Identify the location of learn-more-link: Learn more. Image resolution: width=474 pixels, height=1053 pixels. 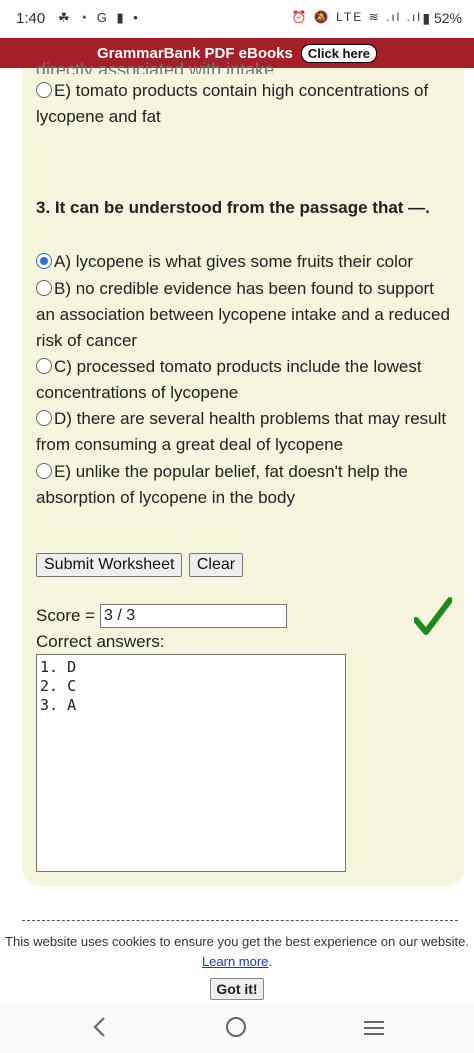
(235, 961).